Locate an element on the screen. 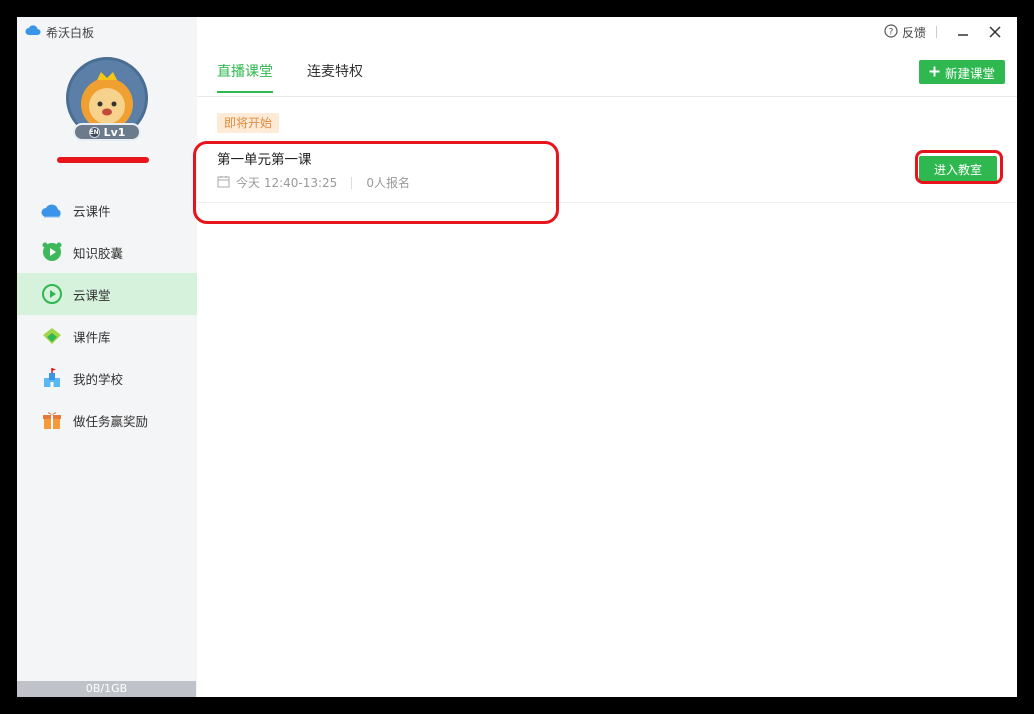 The image size is (1034, 714). sidebar-nav: 云课件 知识胶囊 云课堂 课件库 我的学校 做任务赢奖励 is located at coordinates (107, 315).